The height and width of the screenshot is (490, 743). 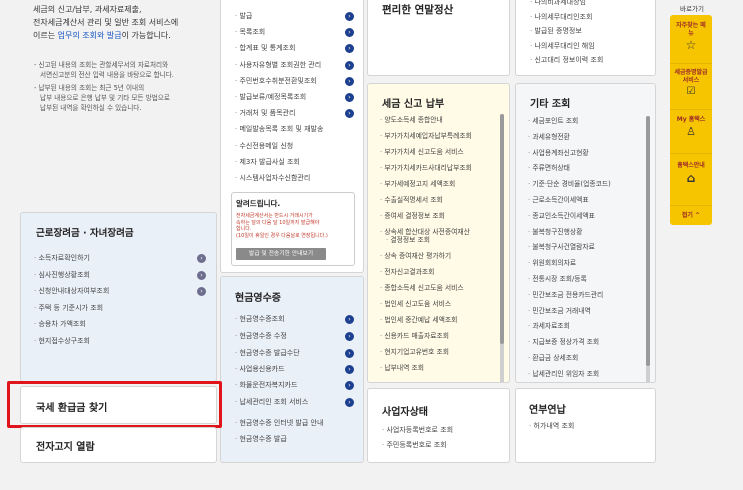 What do you see at coordinates (68, 308) in the screenshot?
I see `labor-item: 주택 등 기준시가 조회` at bounding box center [68, 308].